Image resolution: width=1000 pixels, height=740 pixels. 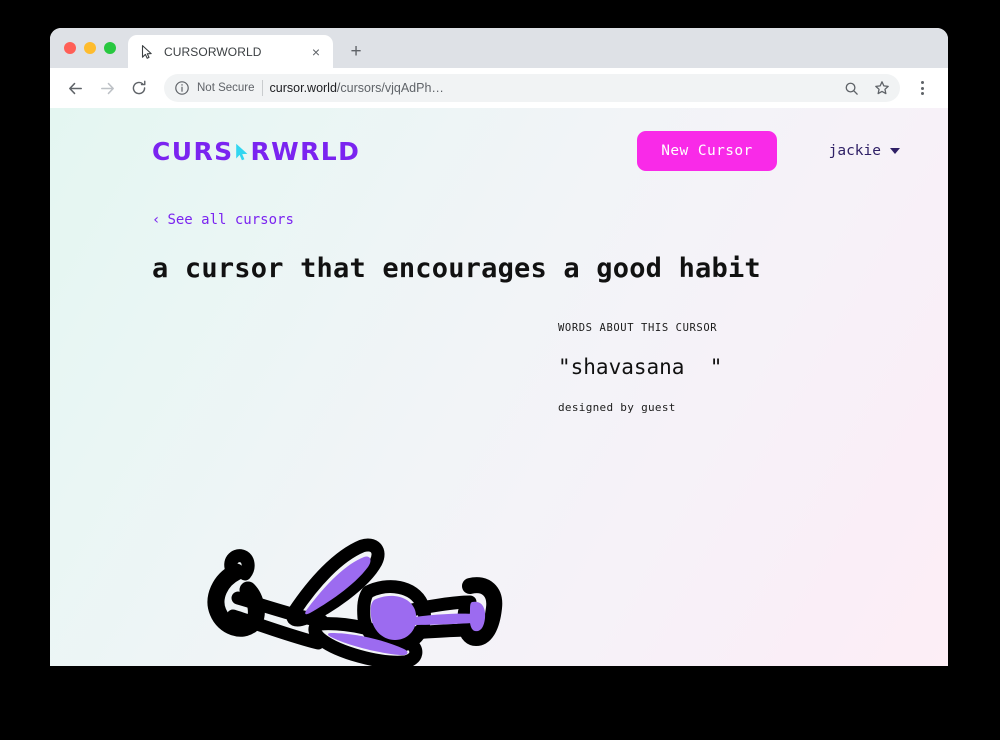 I want to click on user-menu: jackie, so click(x=864, y=151).